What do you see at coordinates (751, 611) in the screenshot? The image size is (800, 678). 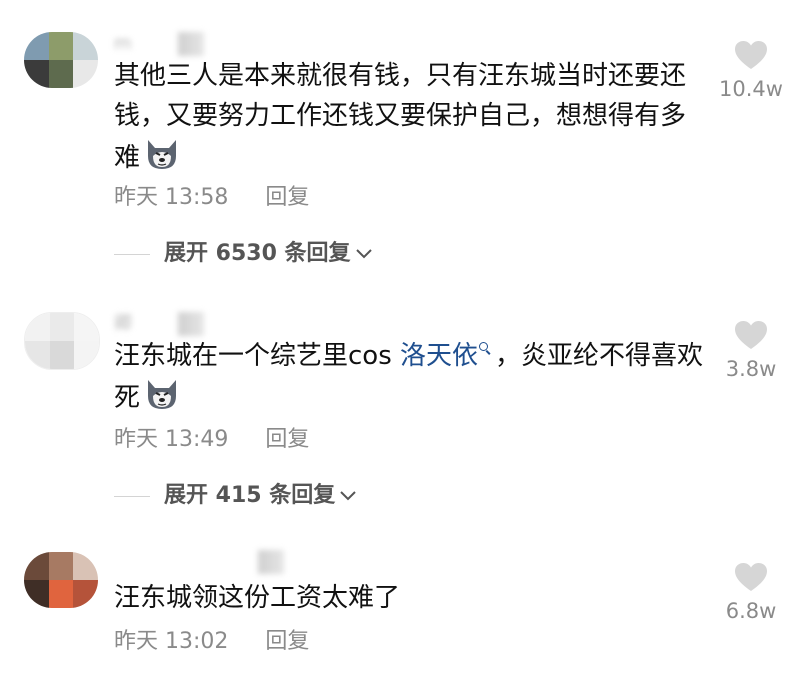 I see `like-count: 6.8w` at bounding box center [751, 611].